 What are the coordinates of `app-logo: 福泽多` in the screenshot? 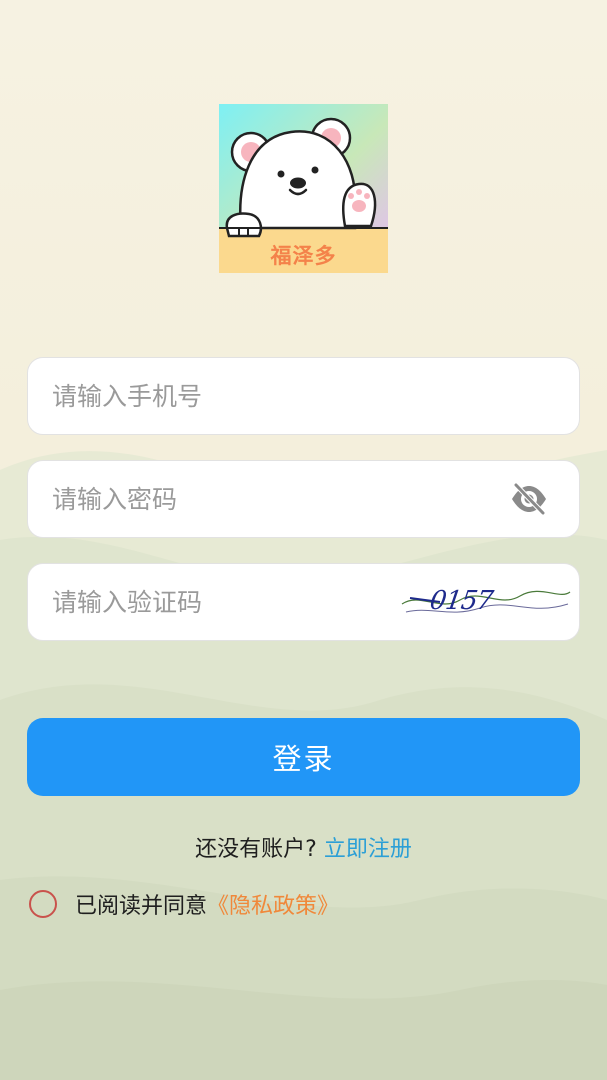 It's located at (303, 188).